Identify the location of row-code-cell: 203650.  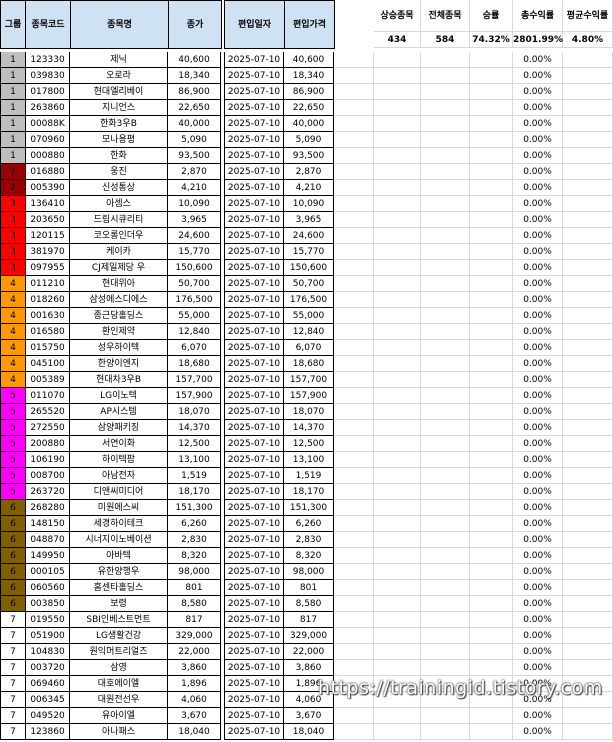
(48, 220).